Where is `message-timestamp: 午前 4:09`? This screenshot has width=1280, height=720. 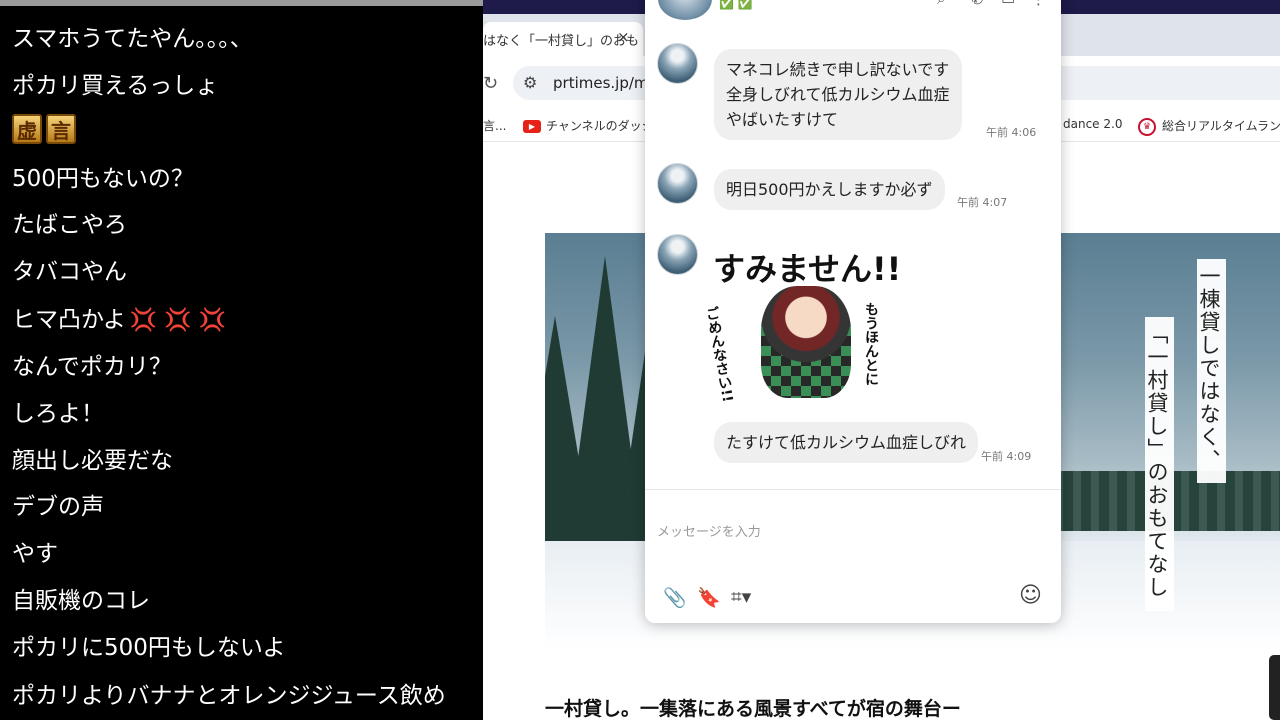 message-timestamp: 午前 4:09 is located at coordinates (1006, 456).